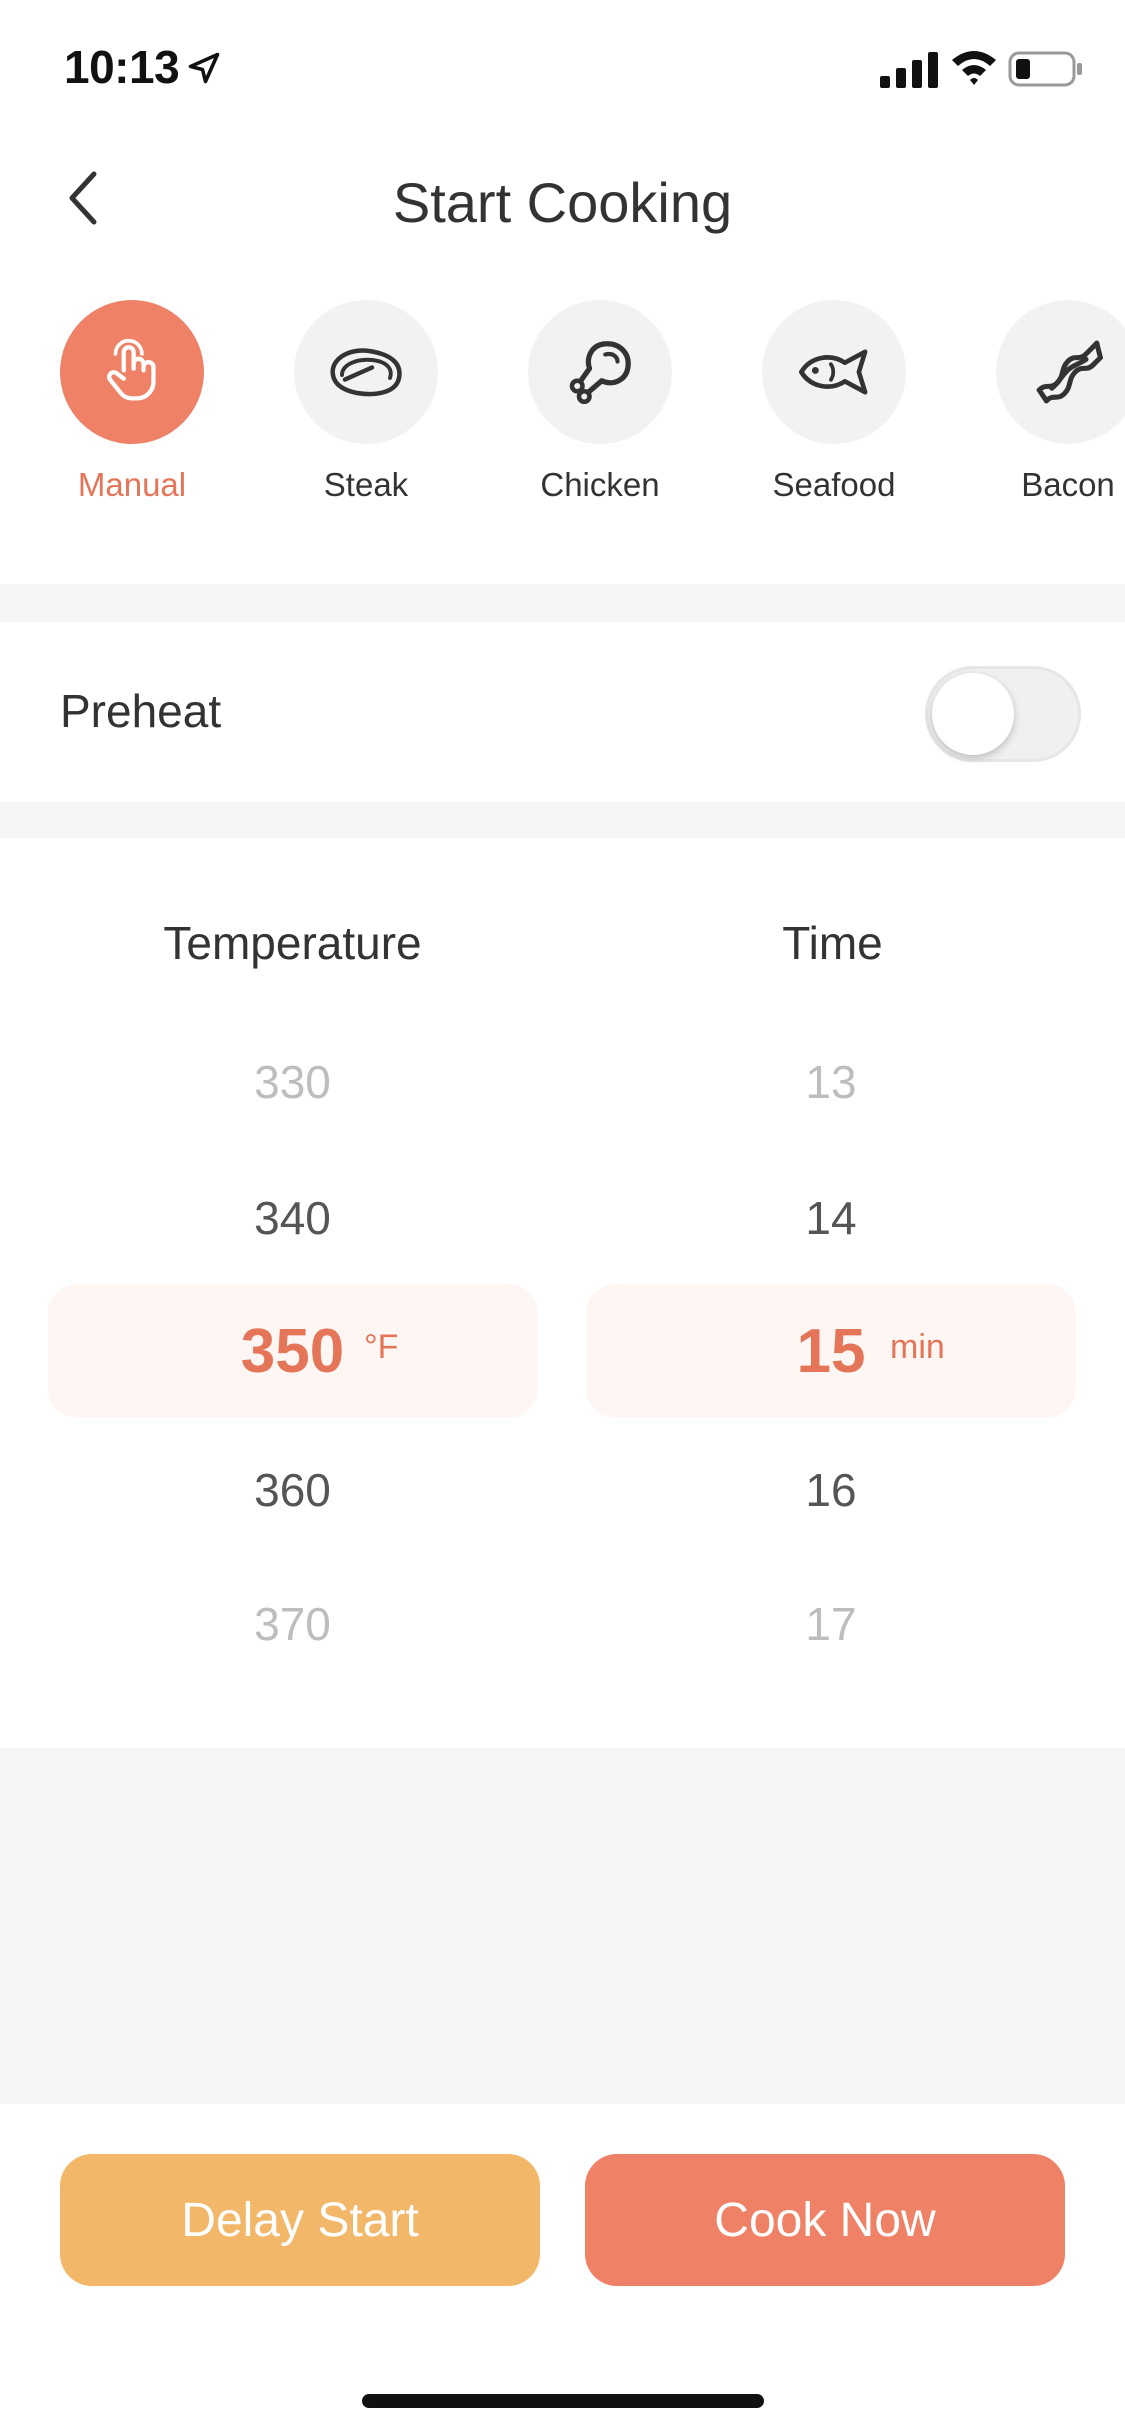  I want to click on category-label: Steak, so click(366, 484).